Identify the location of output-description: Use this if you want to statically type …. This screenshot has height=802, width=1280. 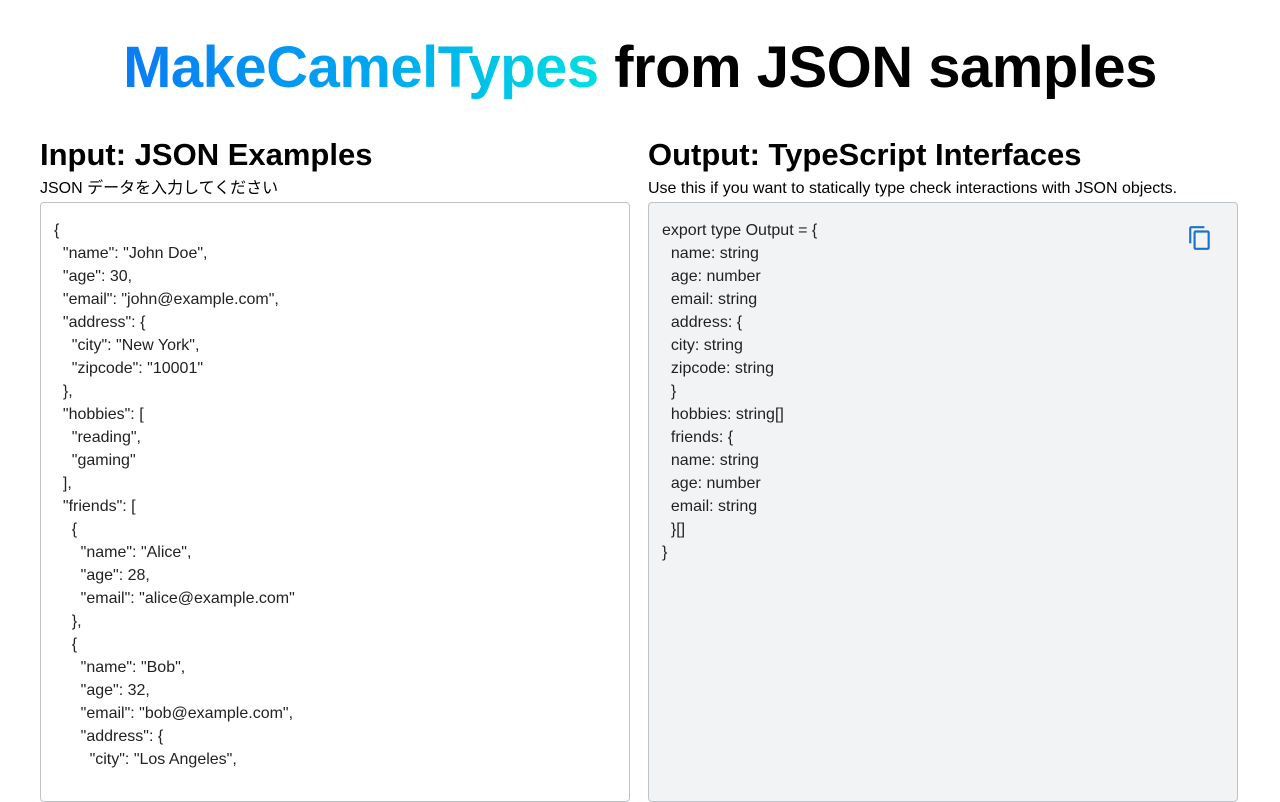
(913, 188).